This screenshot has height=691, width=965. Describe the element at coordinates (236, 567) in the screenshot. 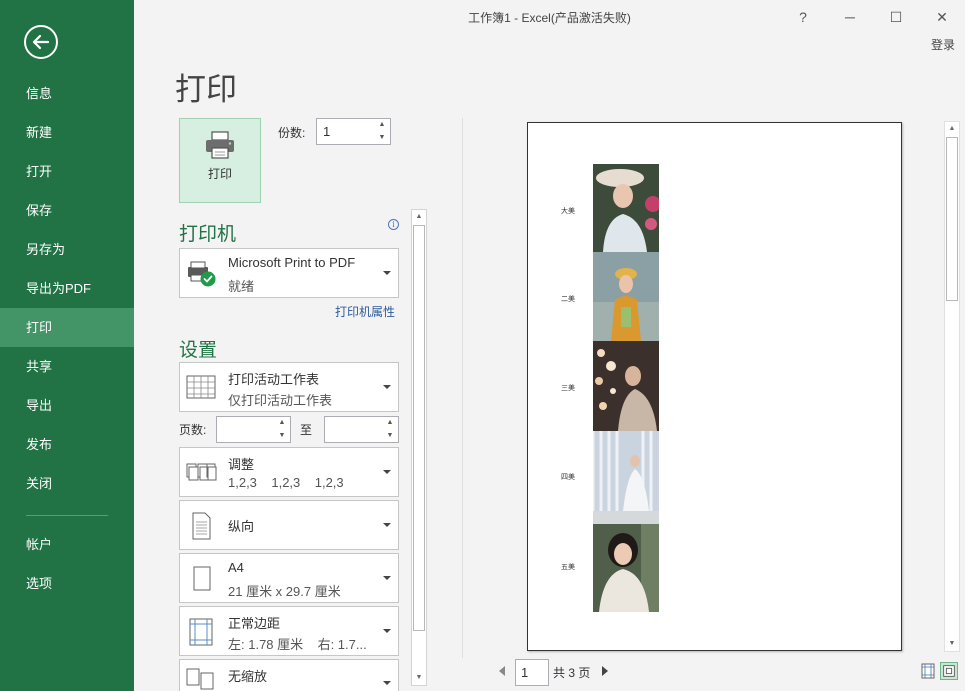

I see `paper-size-label: A4` at that location.